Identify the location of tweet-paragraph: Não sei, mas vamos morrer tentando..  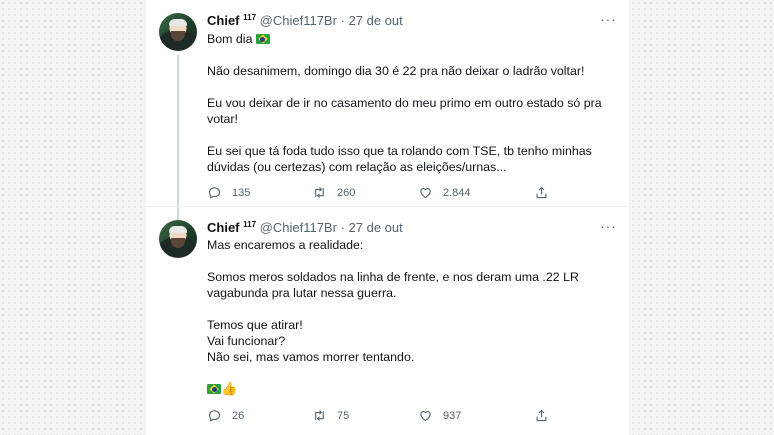
(311, 357).